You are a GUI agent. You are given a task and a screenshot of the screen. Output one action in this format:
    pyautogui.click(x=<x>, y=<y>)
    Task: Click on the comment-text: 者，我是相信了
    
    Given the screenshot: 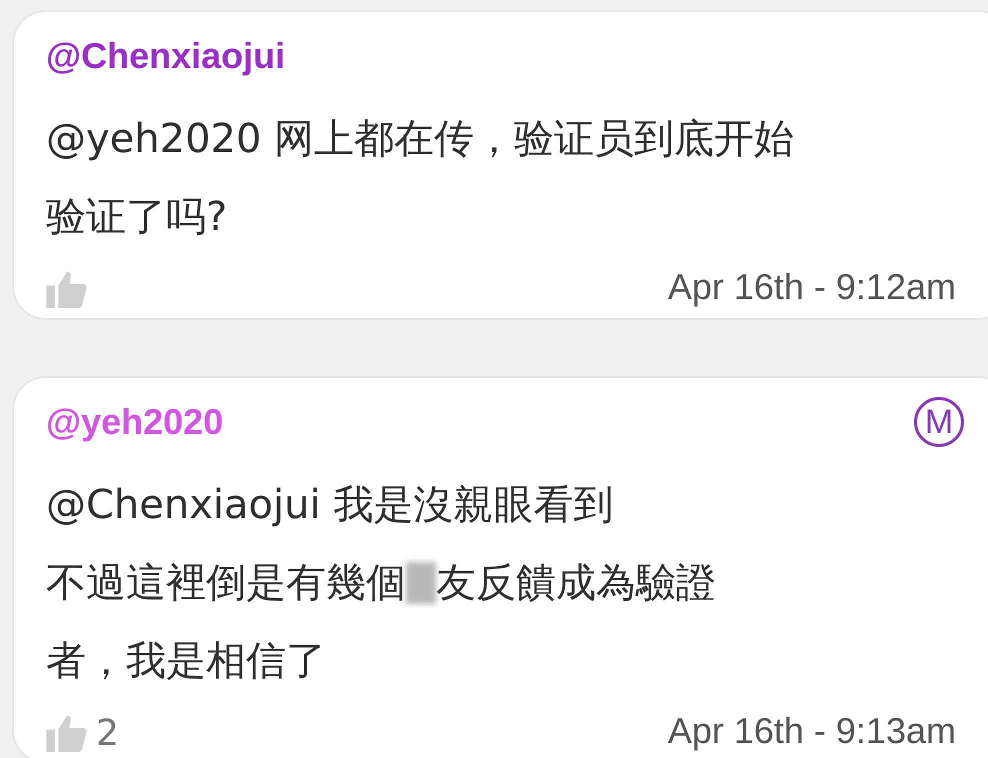 What is the action you would take?
    pyautogui.click(x=186, y=661)
    